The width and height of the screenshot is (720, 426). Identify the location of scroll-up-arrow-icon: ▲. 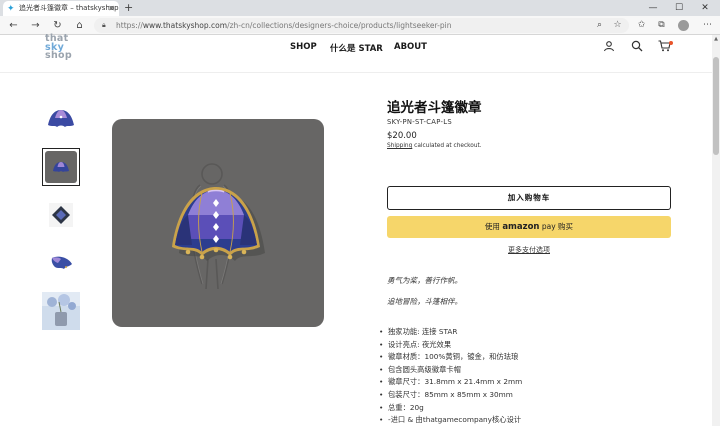
(716, 39).